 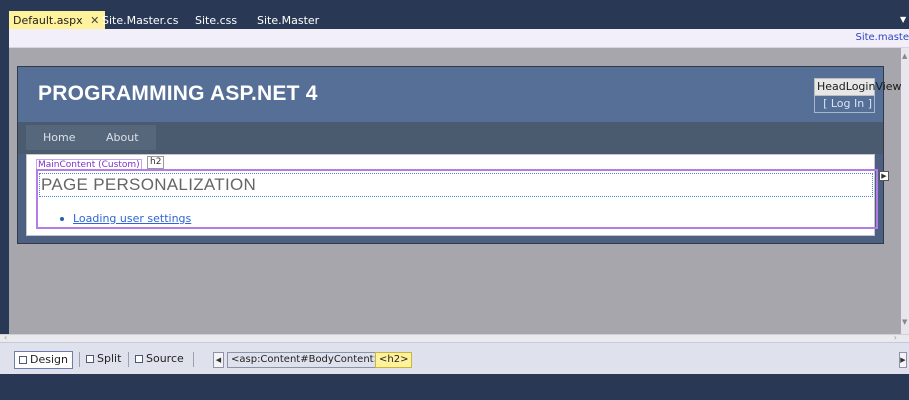 What do you see at coordinates (90, 359) in the screenshot?
I see `split-icon` at bounding box center [90, 359].